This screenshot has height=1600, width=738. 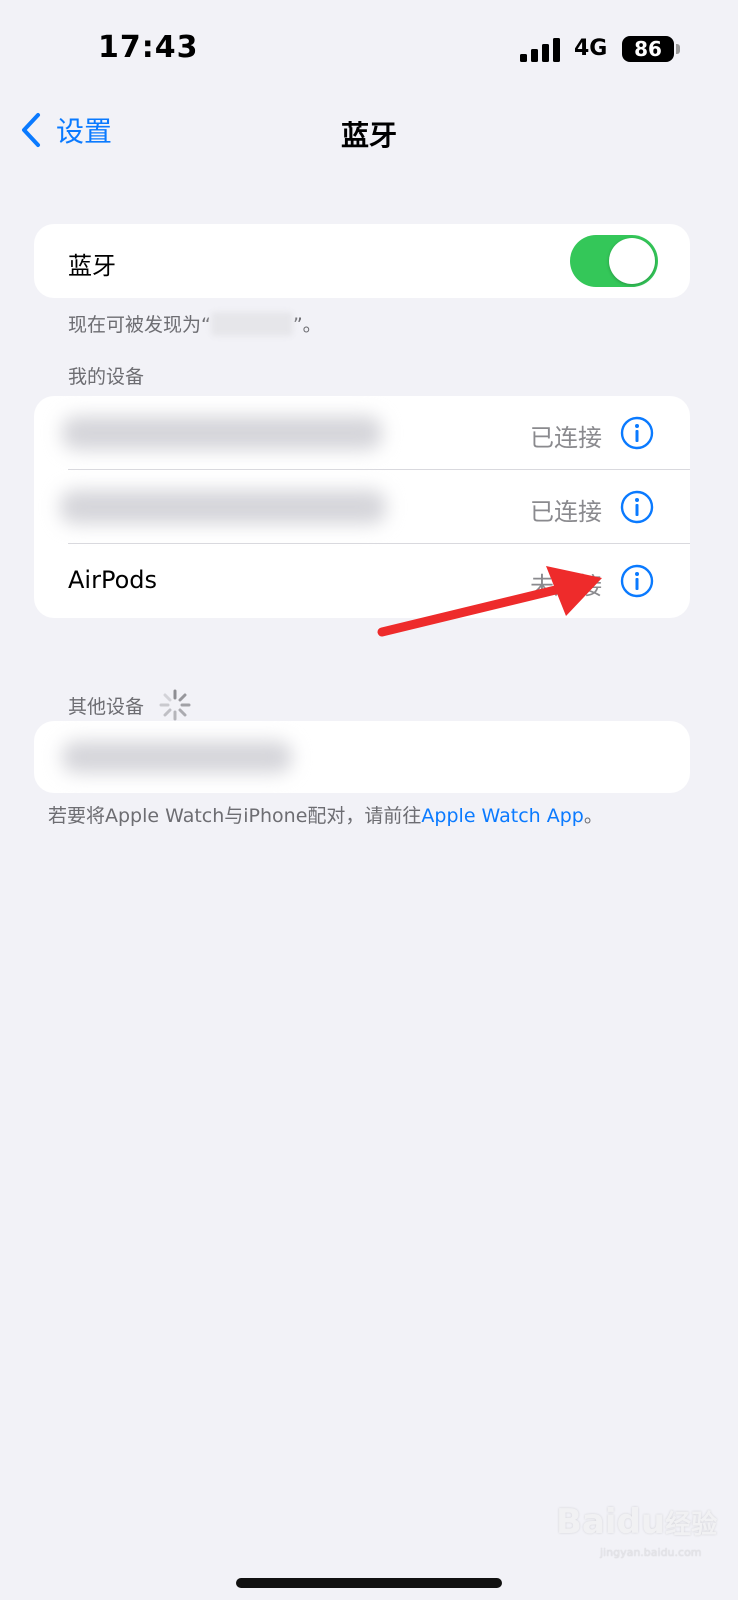 What do you see at coordinates (540, 50) in the screenshot?
I see `cellular-signal-icon` at bounding box center [540, 50].